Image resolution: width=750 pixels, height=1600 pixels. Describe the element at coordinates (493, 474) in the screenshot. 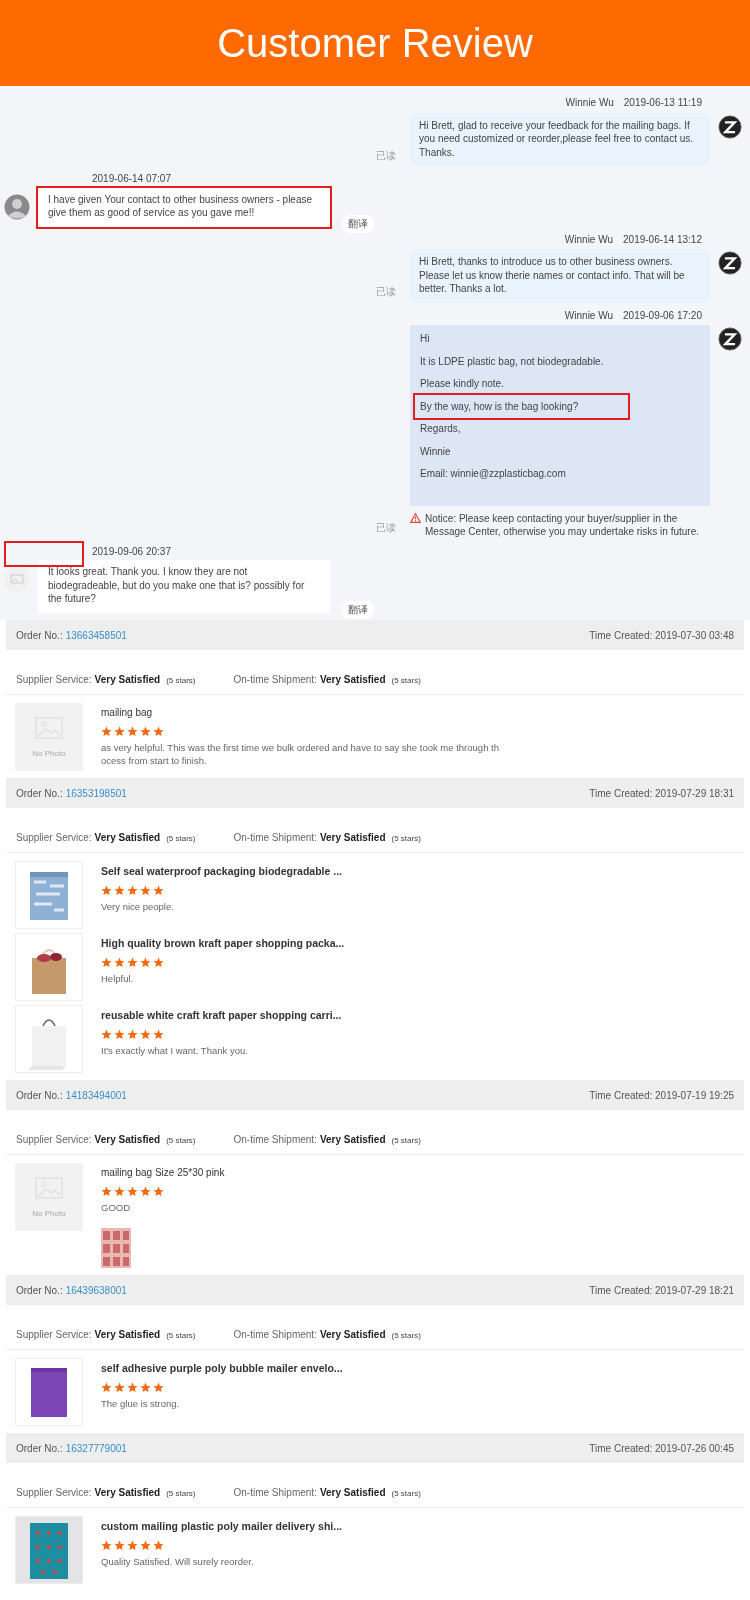

I see `message-text: Email: winnie@zzplasticbag.com` at that location.